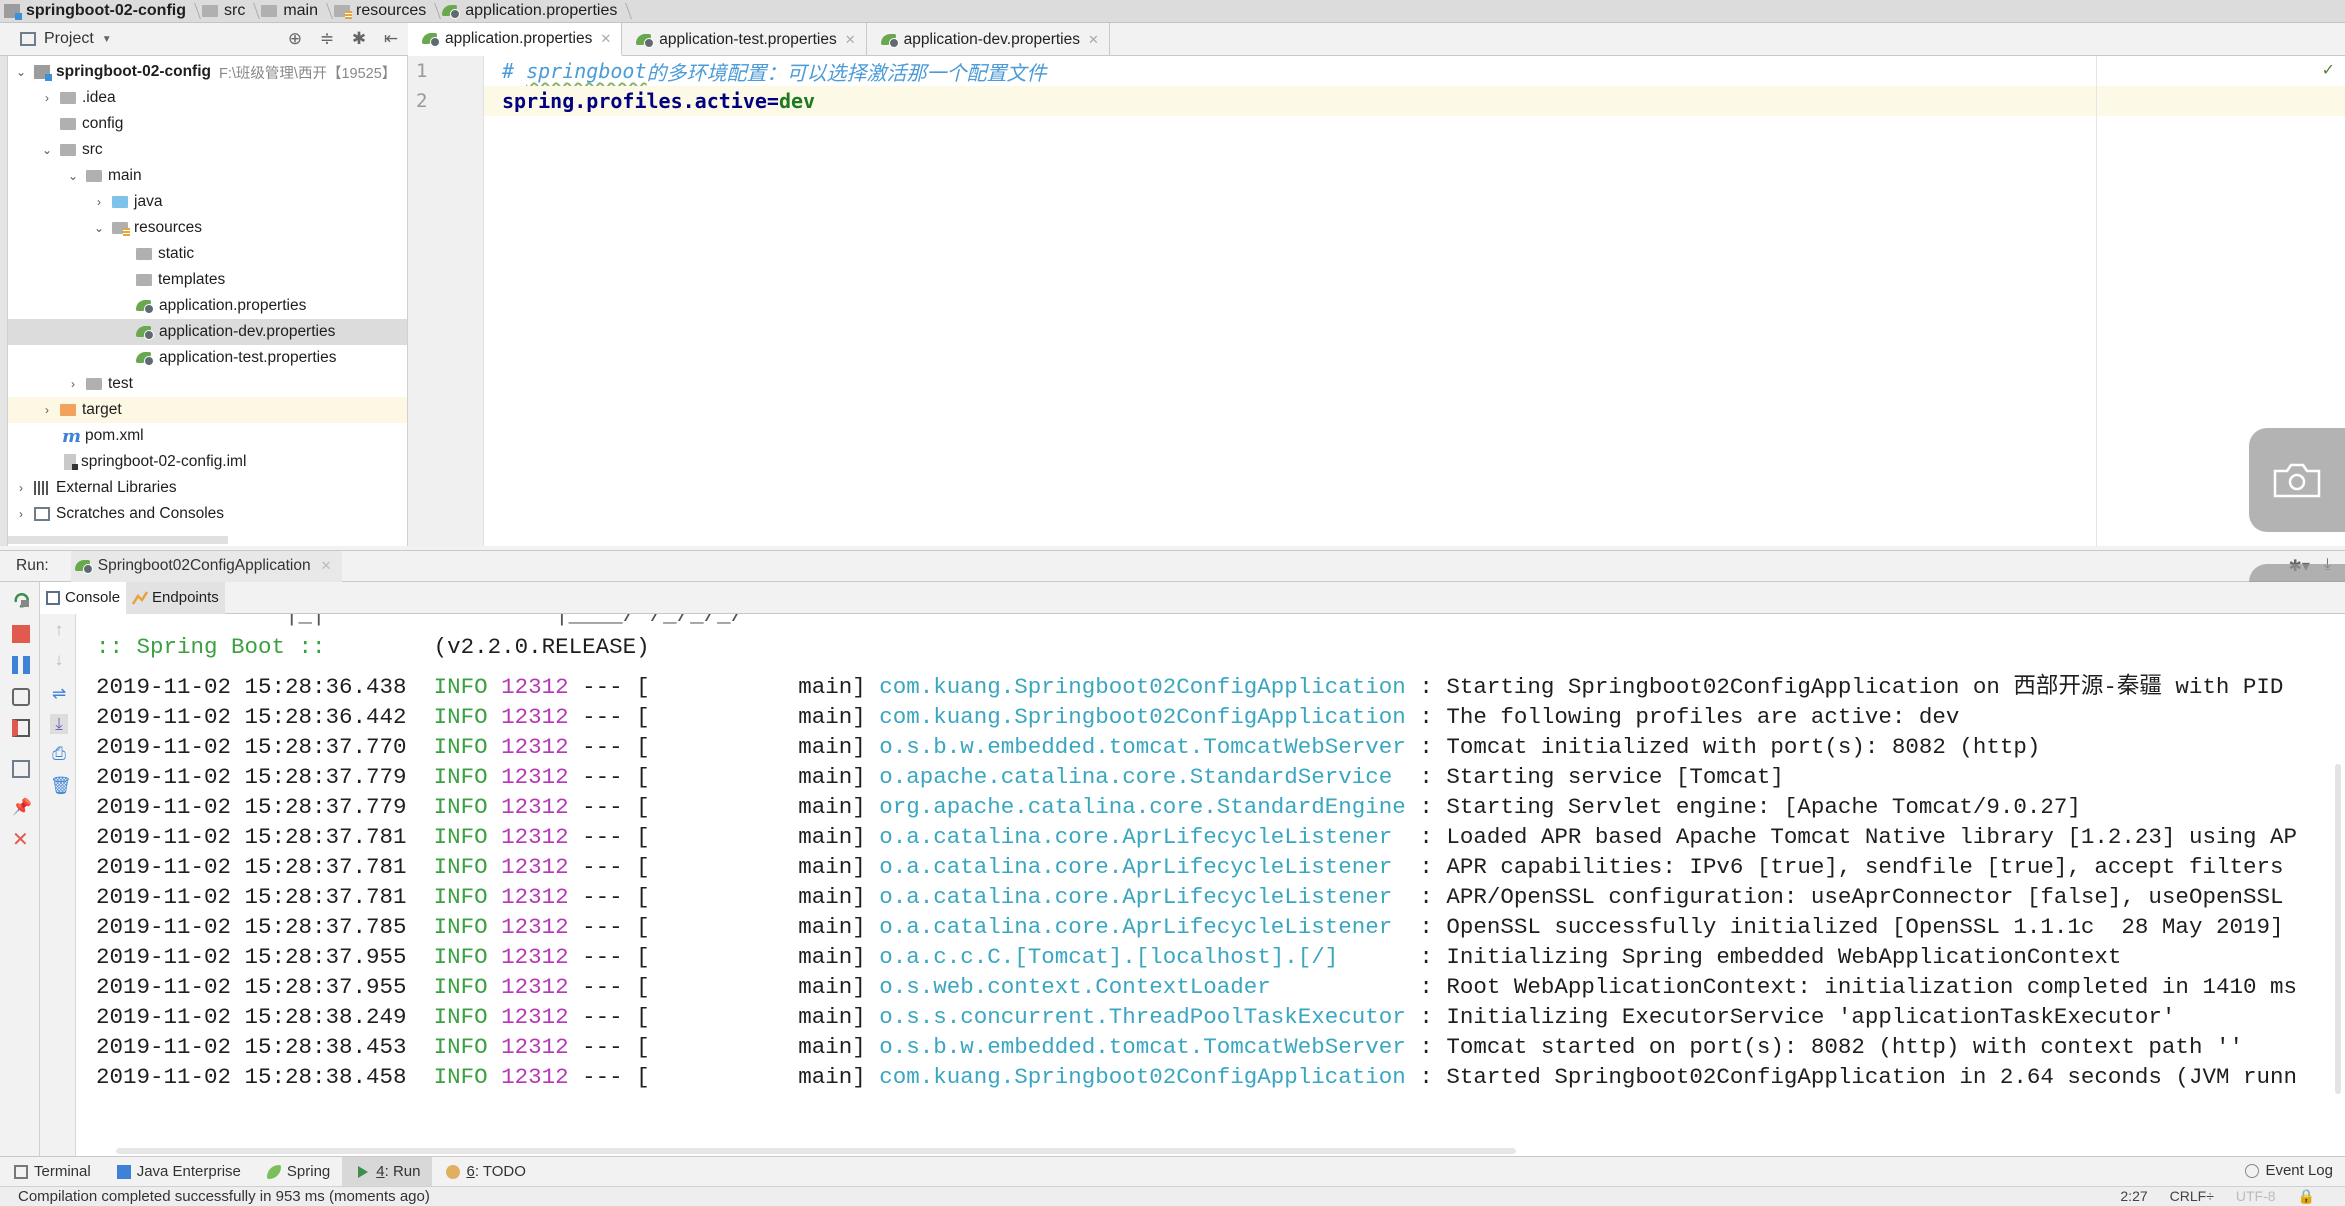 This screenshot has height=1206, width=2345. What do you see at coordinates (207, 150) in the screenshot?
I see `tree-item-src: ⌄ src` at bounding box center [207, 150].